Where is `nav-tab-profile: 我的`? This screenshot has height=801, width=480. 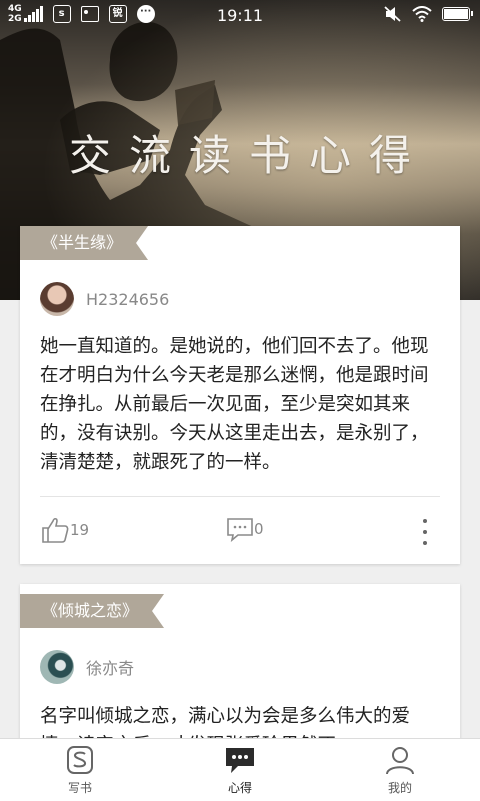 nav-tab-profile: 我的 is located at coordinates (400, 770).